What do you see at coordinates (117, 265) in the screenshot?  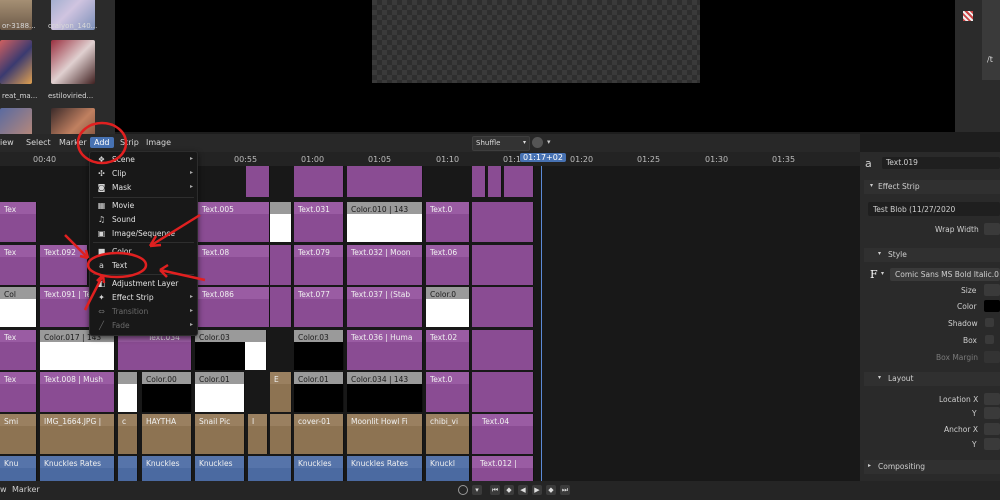 I see `annotation-circle-text` at bounding box center [117, 265].